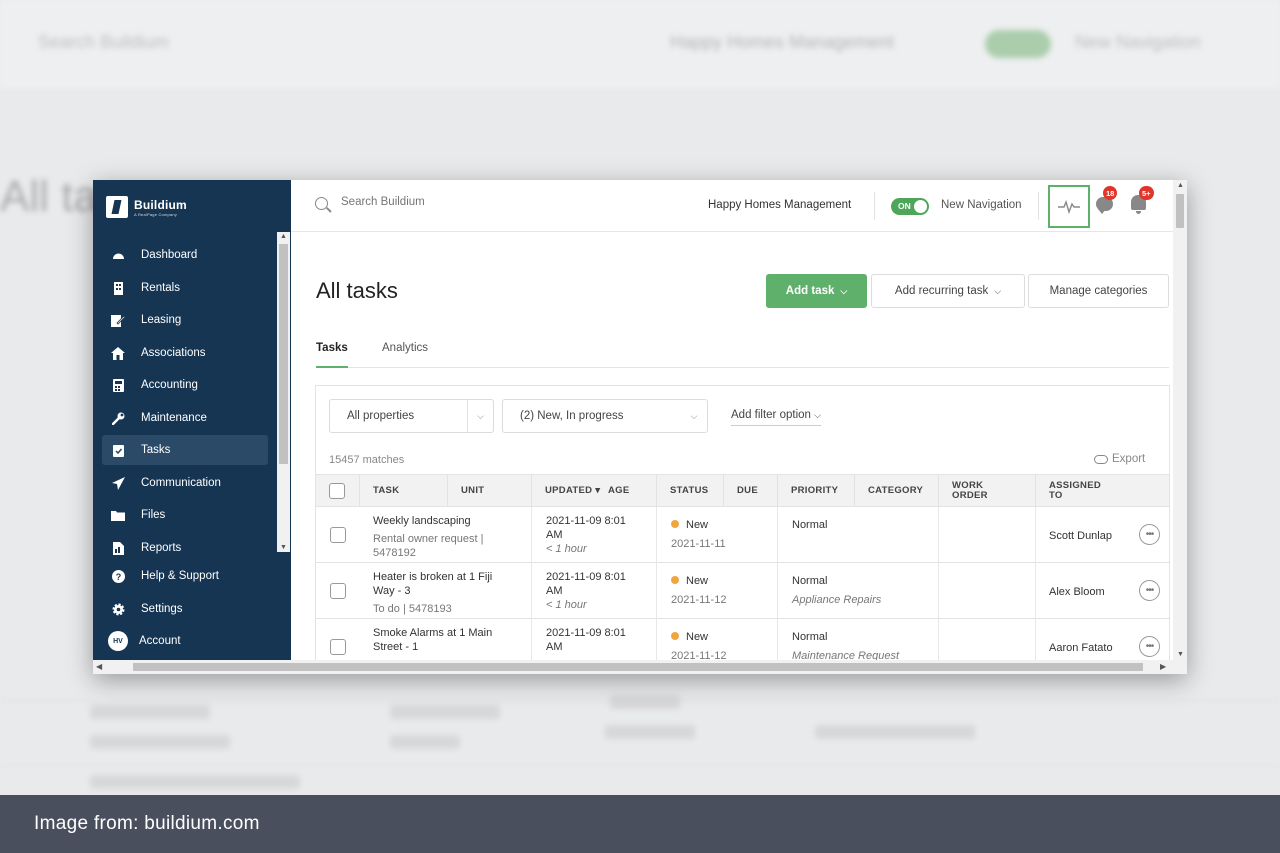  I want to click on tab-analytics: Analytics, so click(405, 355).